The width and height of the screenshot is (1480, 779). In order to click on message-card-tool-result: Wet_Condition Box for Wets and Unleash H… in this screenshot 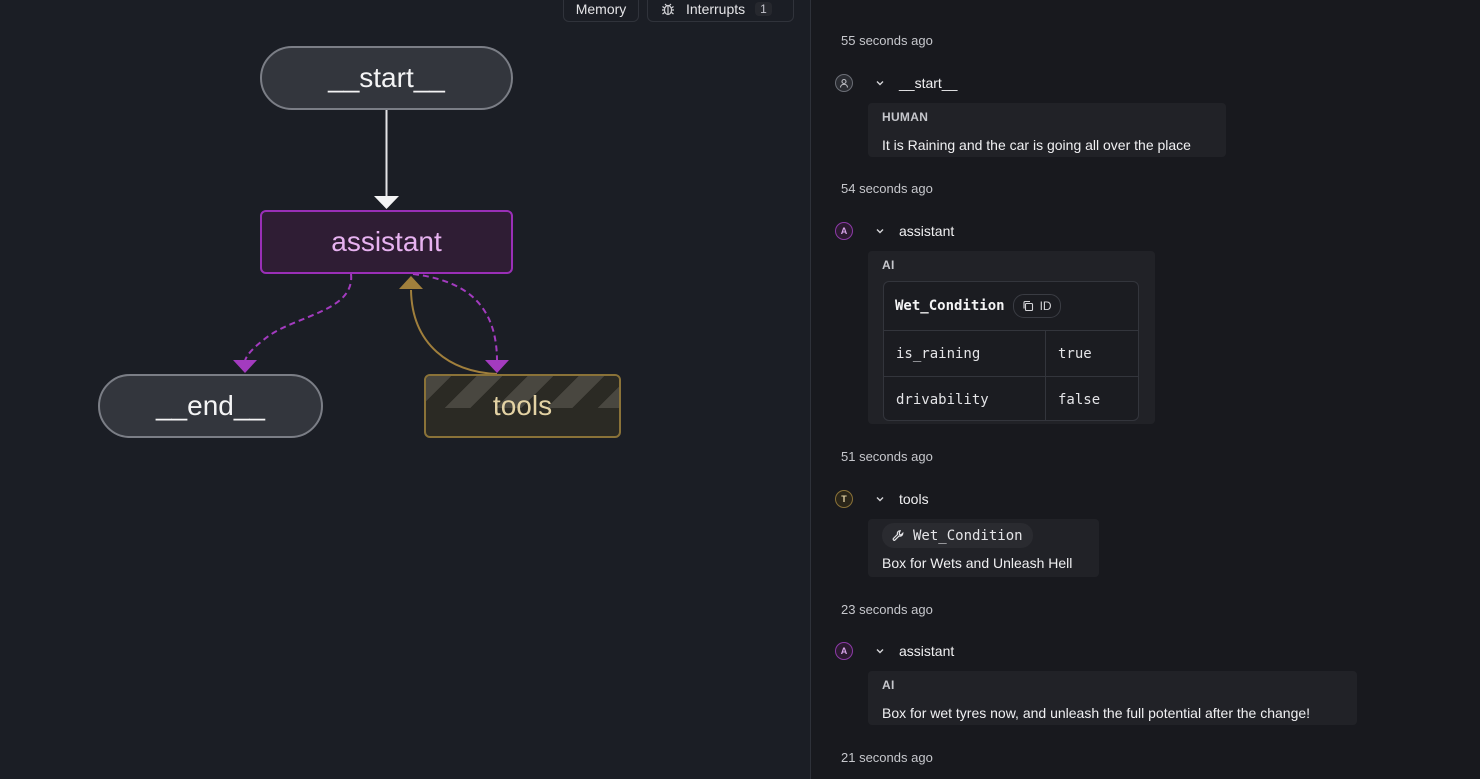, I will do `click(983, 548)`.